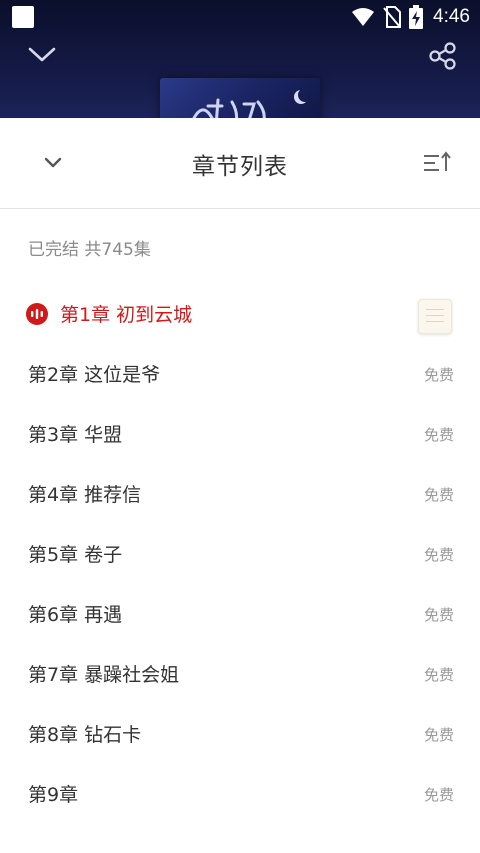  Describe the element at coordinates (240, 614) in the screenshot. I see `chapter-row: 第6章 再遇 免费` at that location.